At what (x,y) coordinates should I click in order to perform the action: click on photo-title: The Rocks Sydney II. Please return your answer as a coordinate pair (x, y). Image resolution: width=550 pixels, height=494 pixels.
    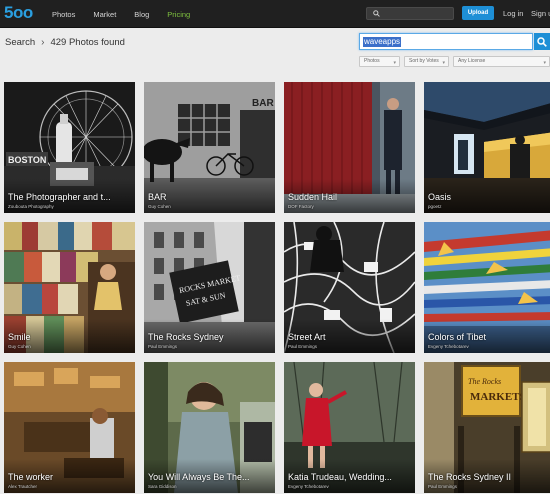
    Looking at the image, I should click on (470, 477).